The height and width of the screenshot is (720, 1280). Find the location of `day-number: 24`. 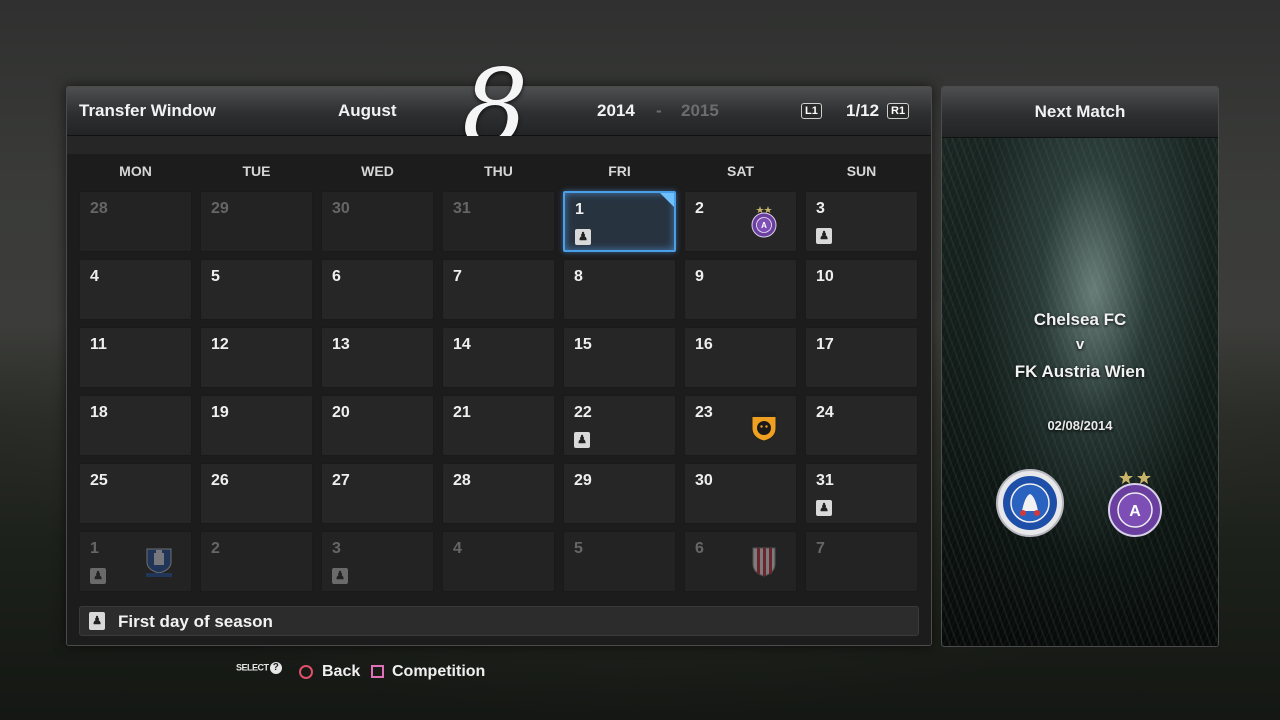

day-number: 24 is located at coordinates (825, 412).